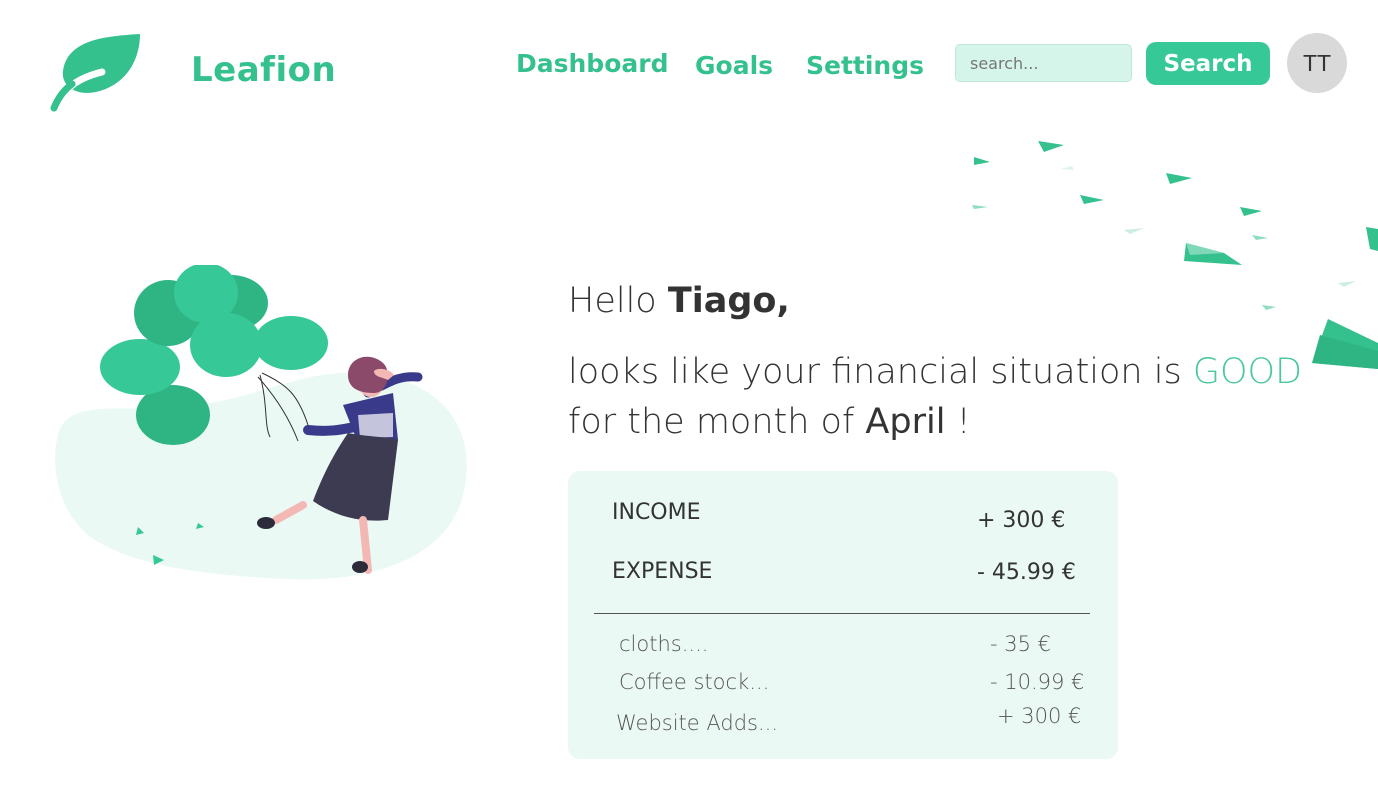  Describe the element at coordinates (963, 422) in the screenshot. I see `month-suffix: !` at that location.